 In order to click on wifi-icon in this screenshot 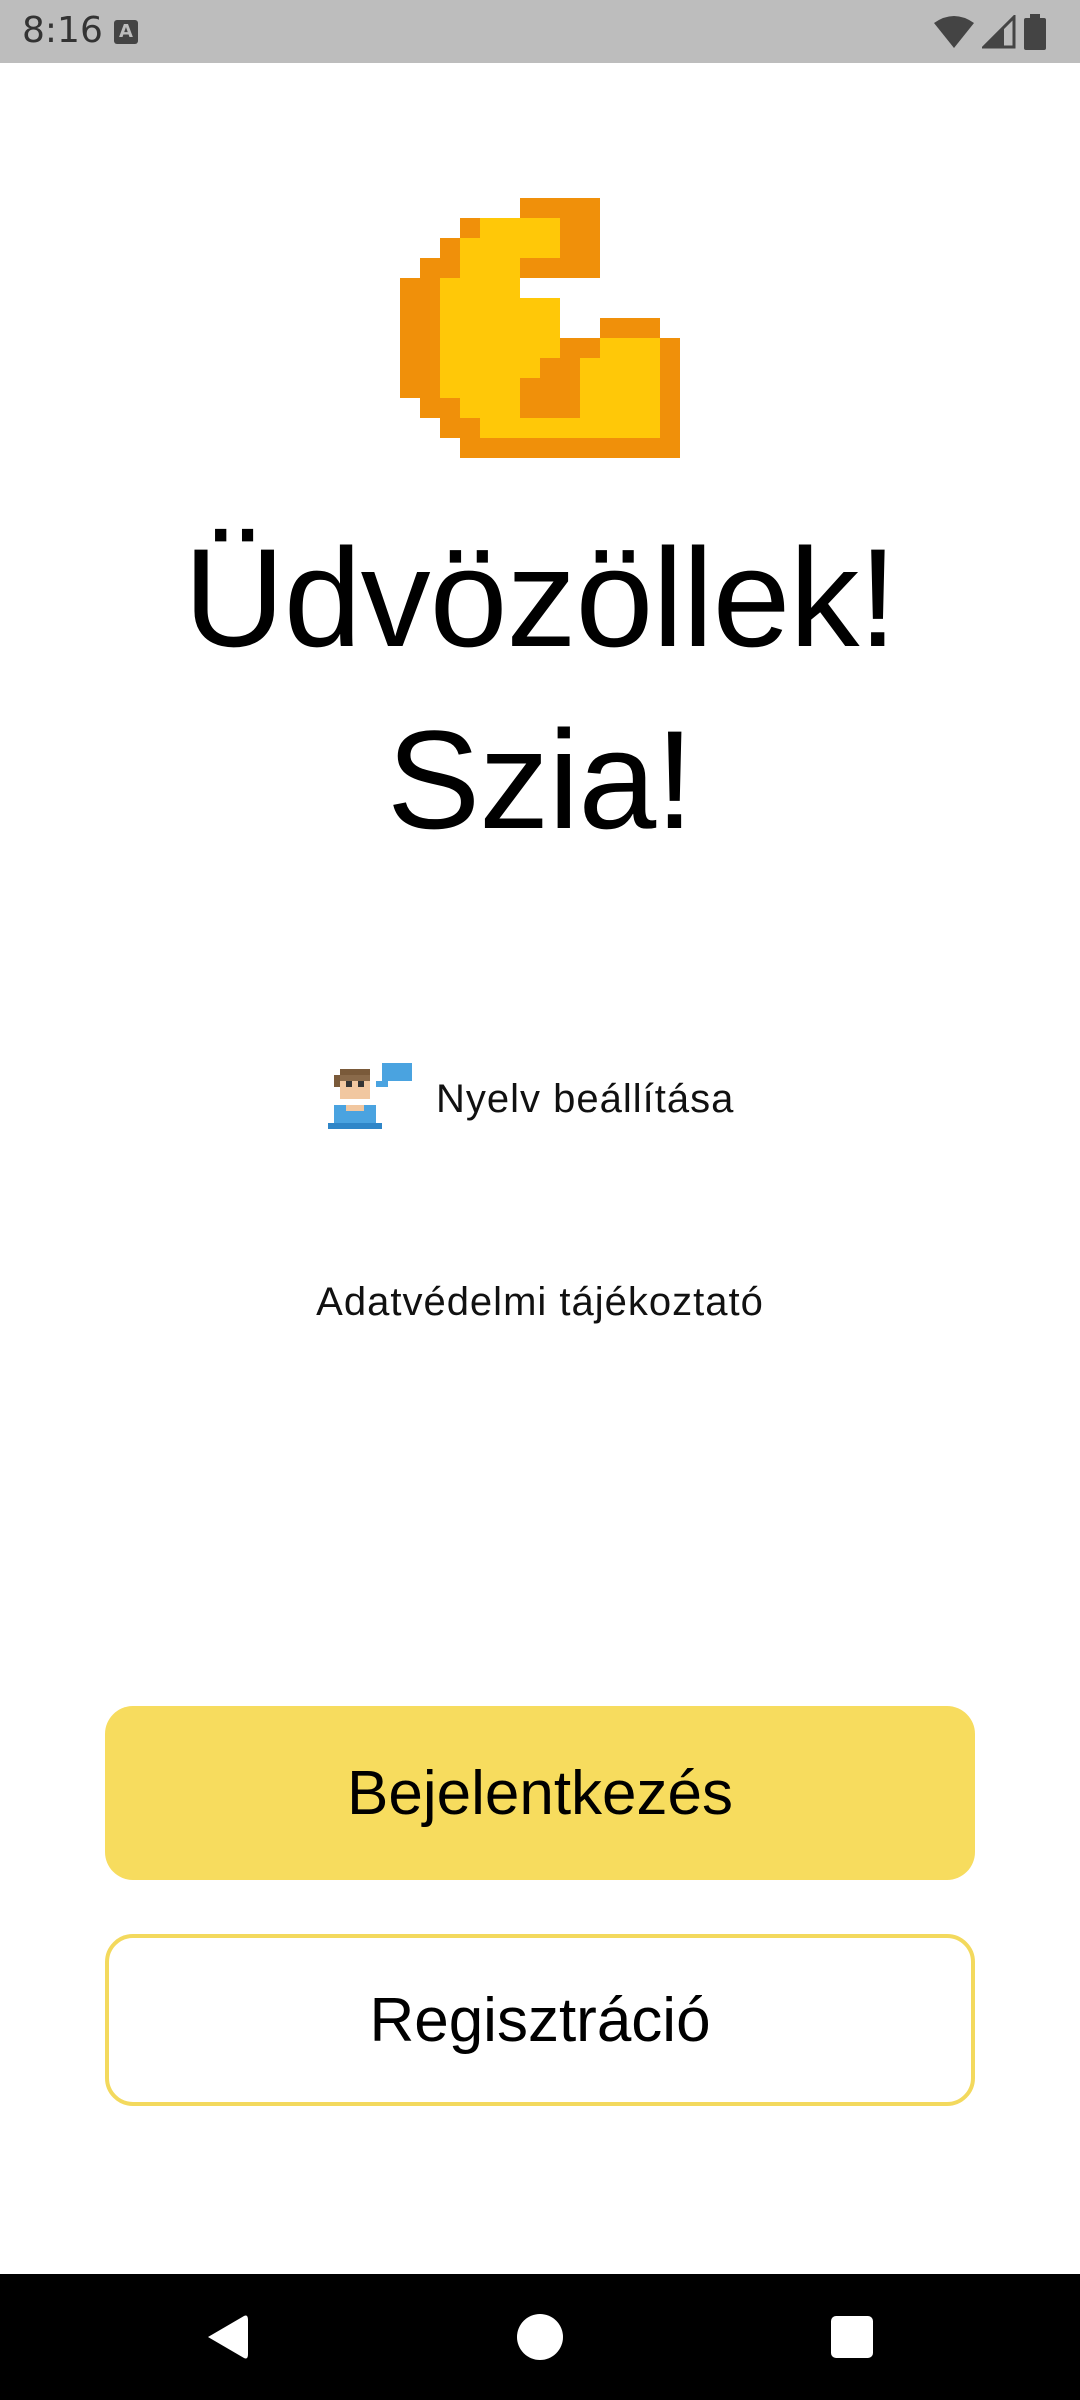, I will do `click(954, 32)`.